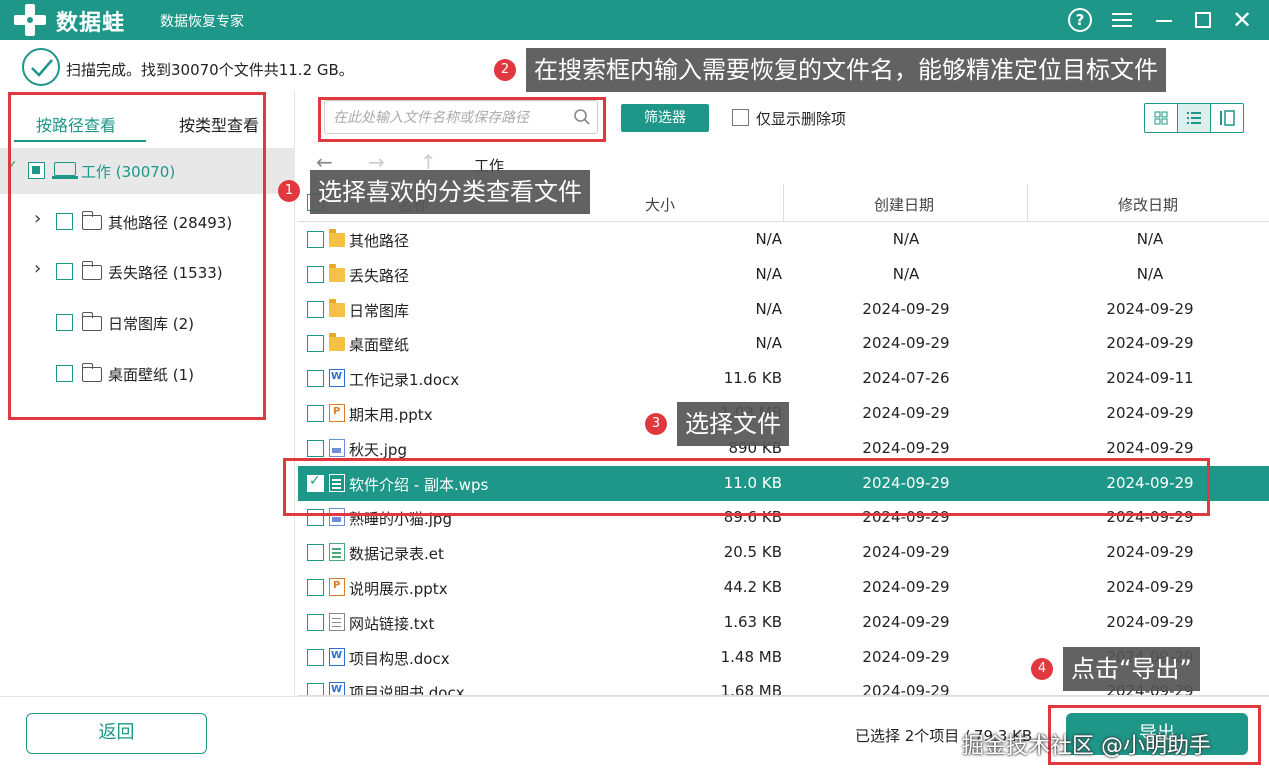 The height and width of the screenshot is (778, 1269). What do you see at coordinates (783, 622) in the screenshot?
I see `table-row: 网站链接.txt 1.63 KB 2024-09-29 2024-09-29` at bounding box center [783, 622].